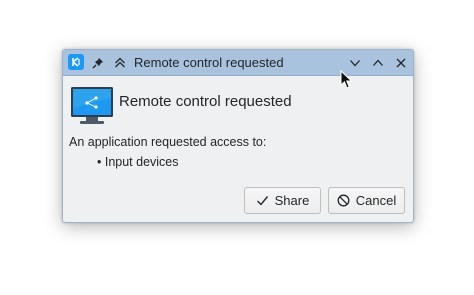  What do you see at coordinates (346, 79) in the screenshot?
I see `mouse-cursor-icon` at bounding box center [346, 79].